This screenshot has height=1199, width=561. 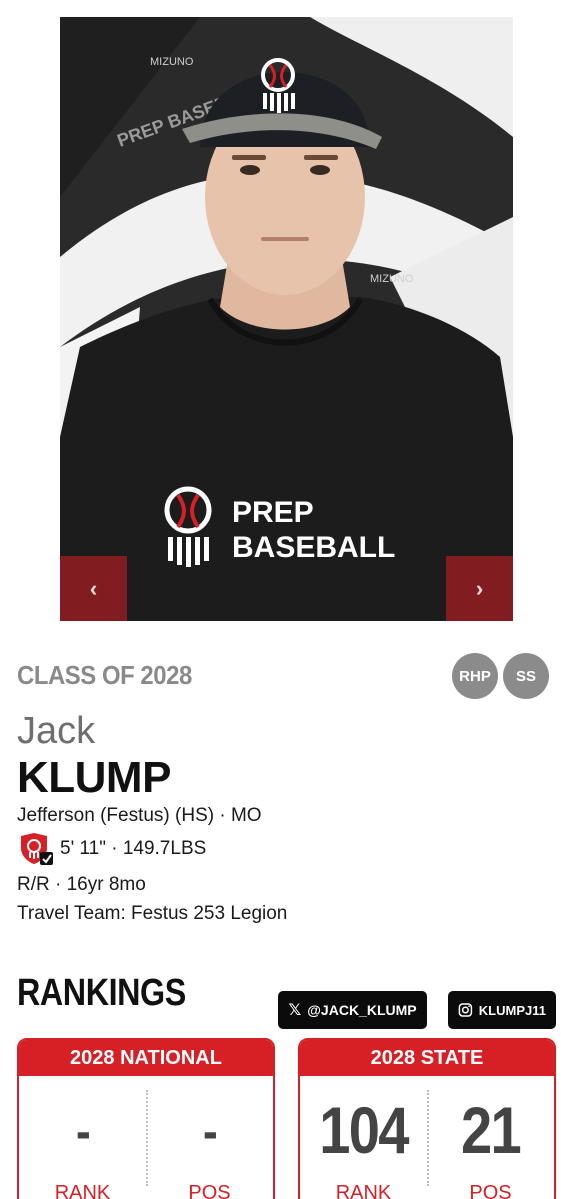 I want to click on state-rank-column: 104 RANK, so click(x=363, y=1137).